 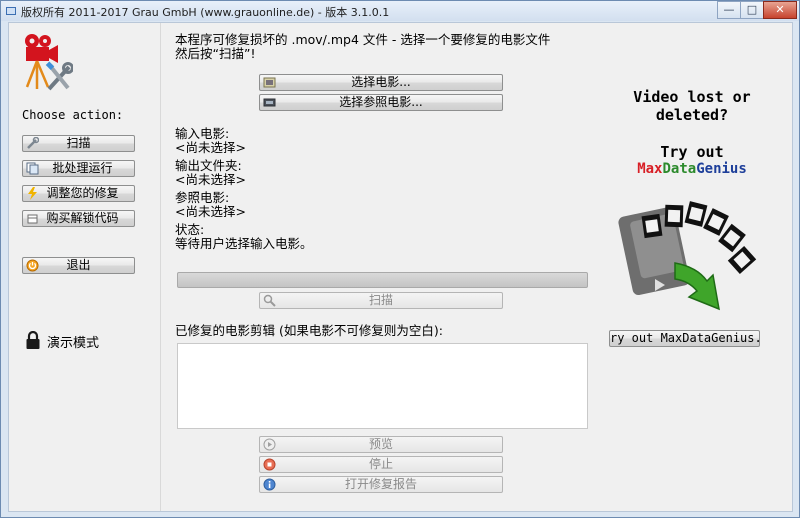 I want to click on try-maxdatagenius-button: ry out MaxDataGenius.., so click(x=684, y=338).